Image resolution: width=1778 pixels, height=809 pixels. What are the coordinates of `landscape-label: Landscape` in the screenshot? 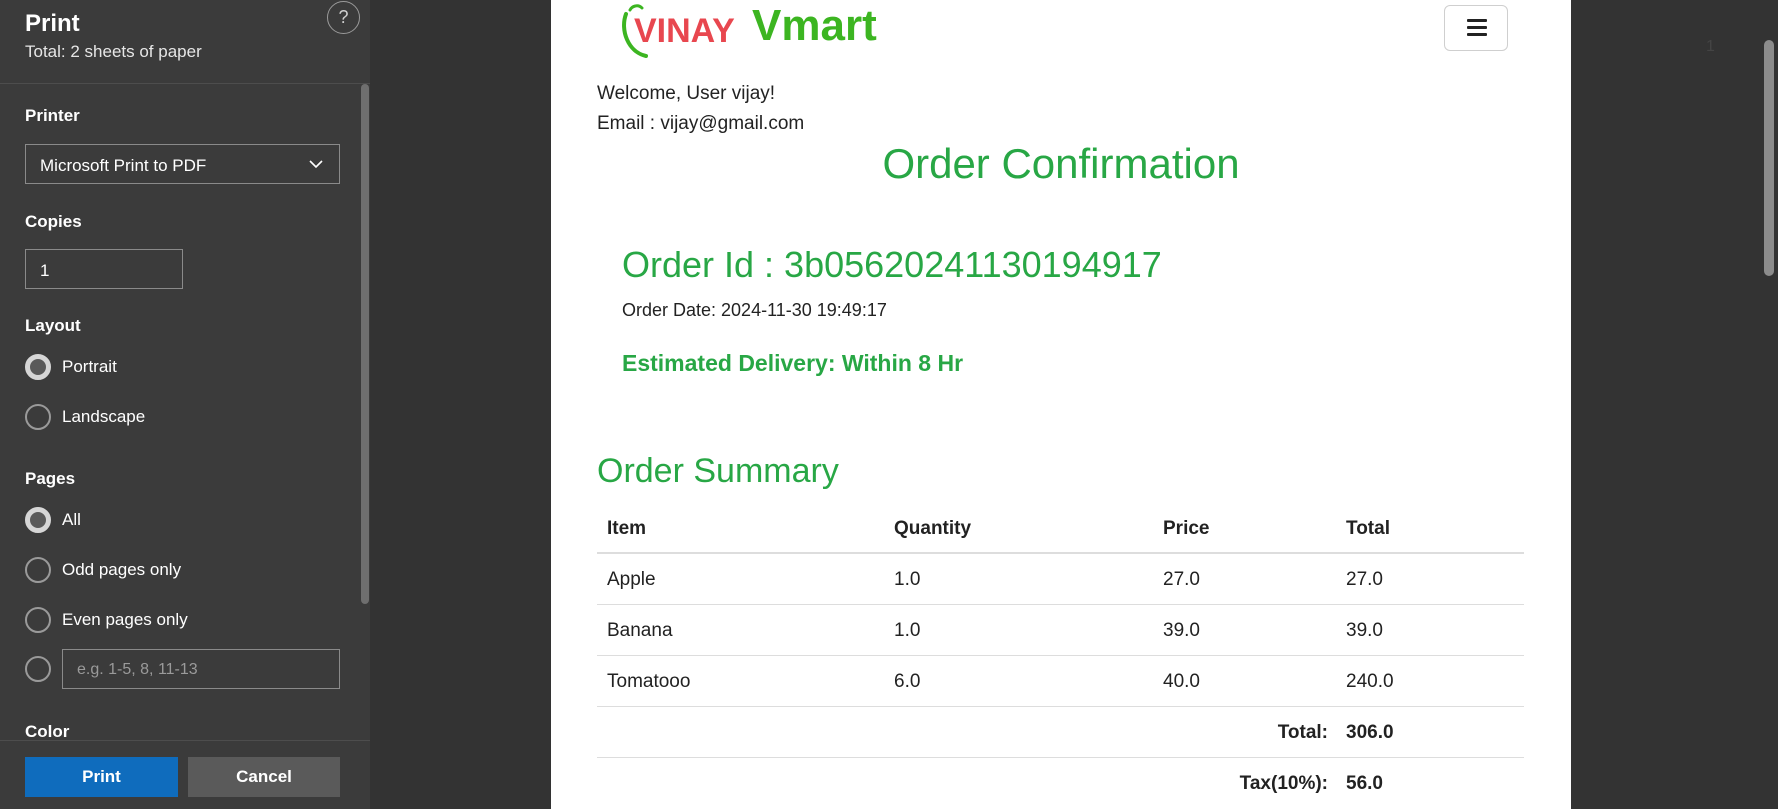 It's located at (104, 416).